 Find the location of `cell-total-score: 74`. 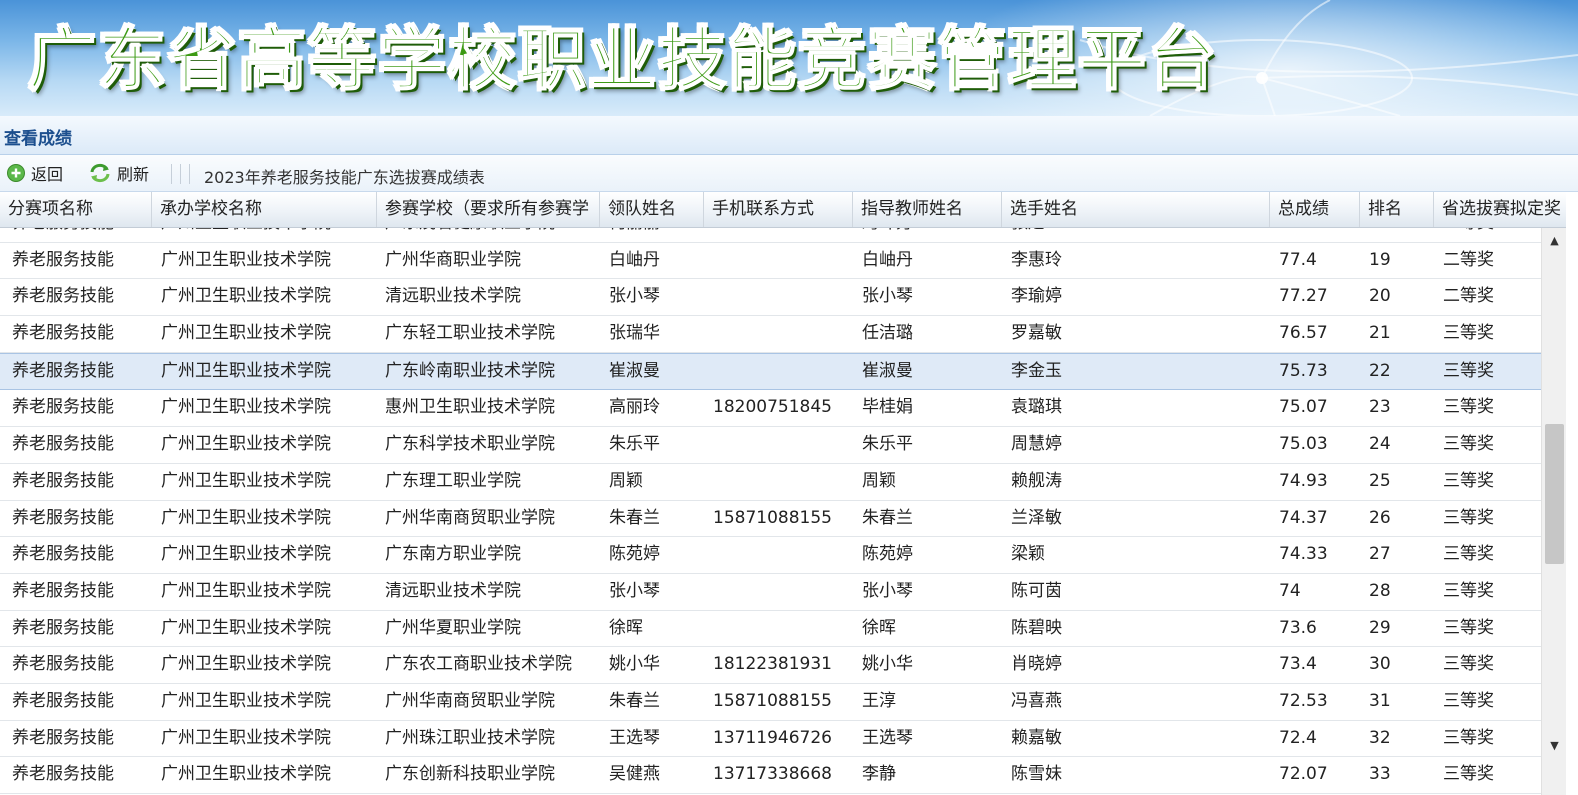

cell-total-score: 74 is located at coordinates (1290, 590).